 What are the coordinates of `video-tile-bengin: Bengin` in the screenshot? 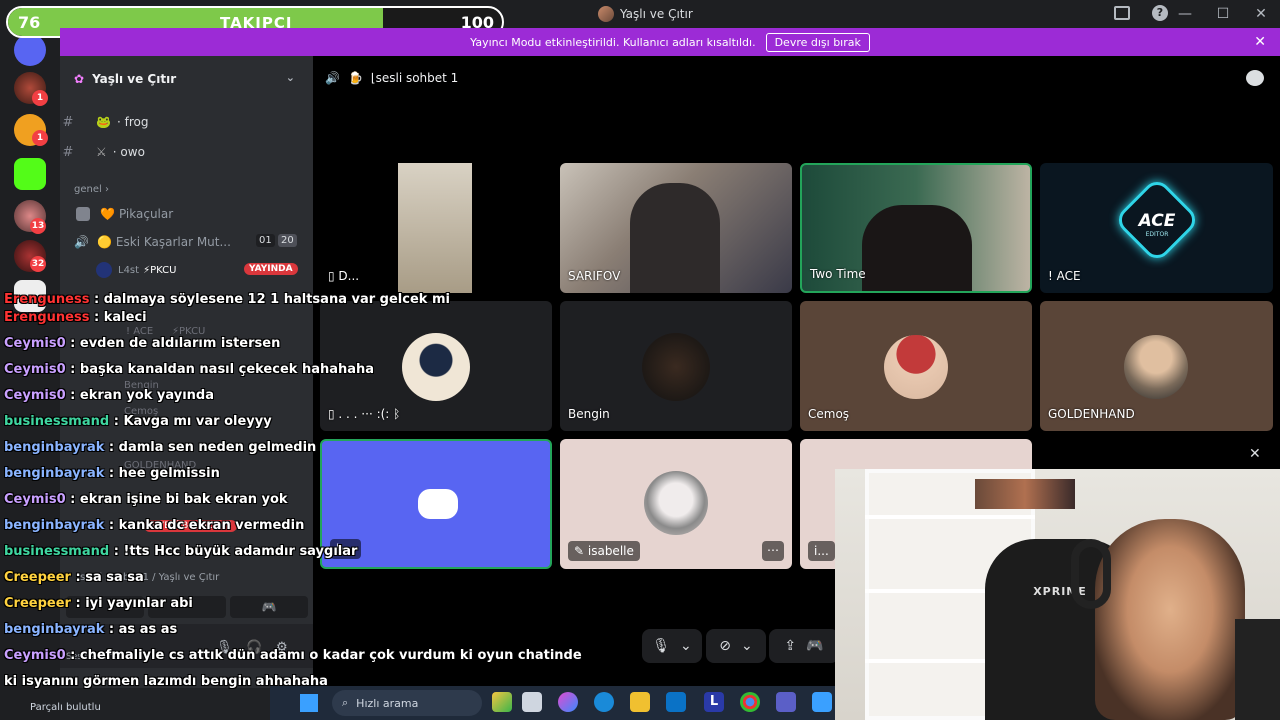 It's located at (676, 366).